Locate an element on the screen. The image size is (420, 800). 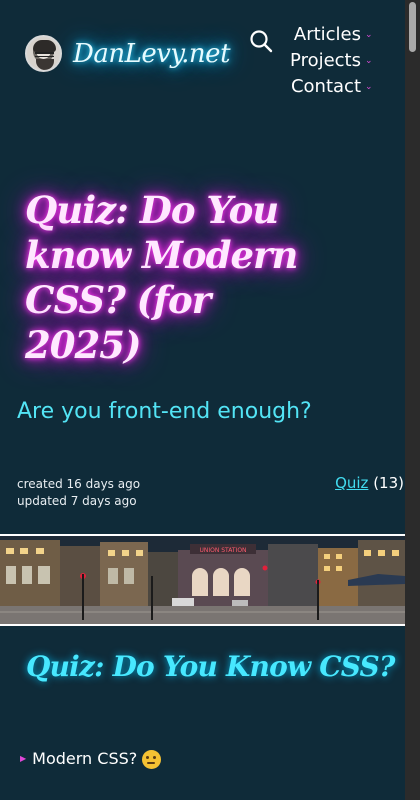
home-link: DanLevy.net is located at coordinates (128, 53).